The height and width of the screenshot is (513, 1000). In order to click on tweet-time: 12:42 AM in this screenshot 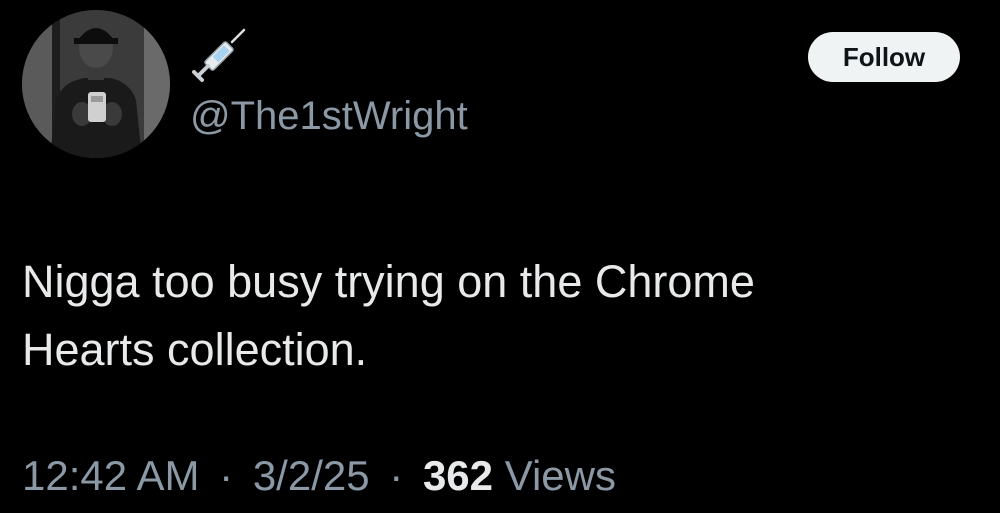, I will do `click(110, 475)`.